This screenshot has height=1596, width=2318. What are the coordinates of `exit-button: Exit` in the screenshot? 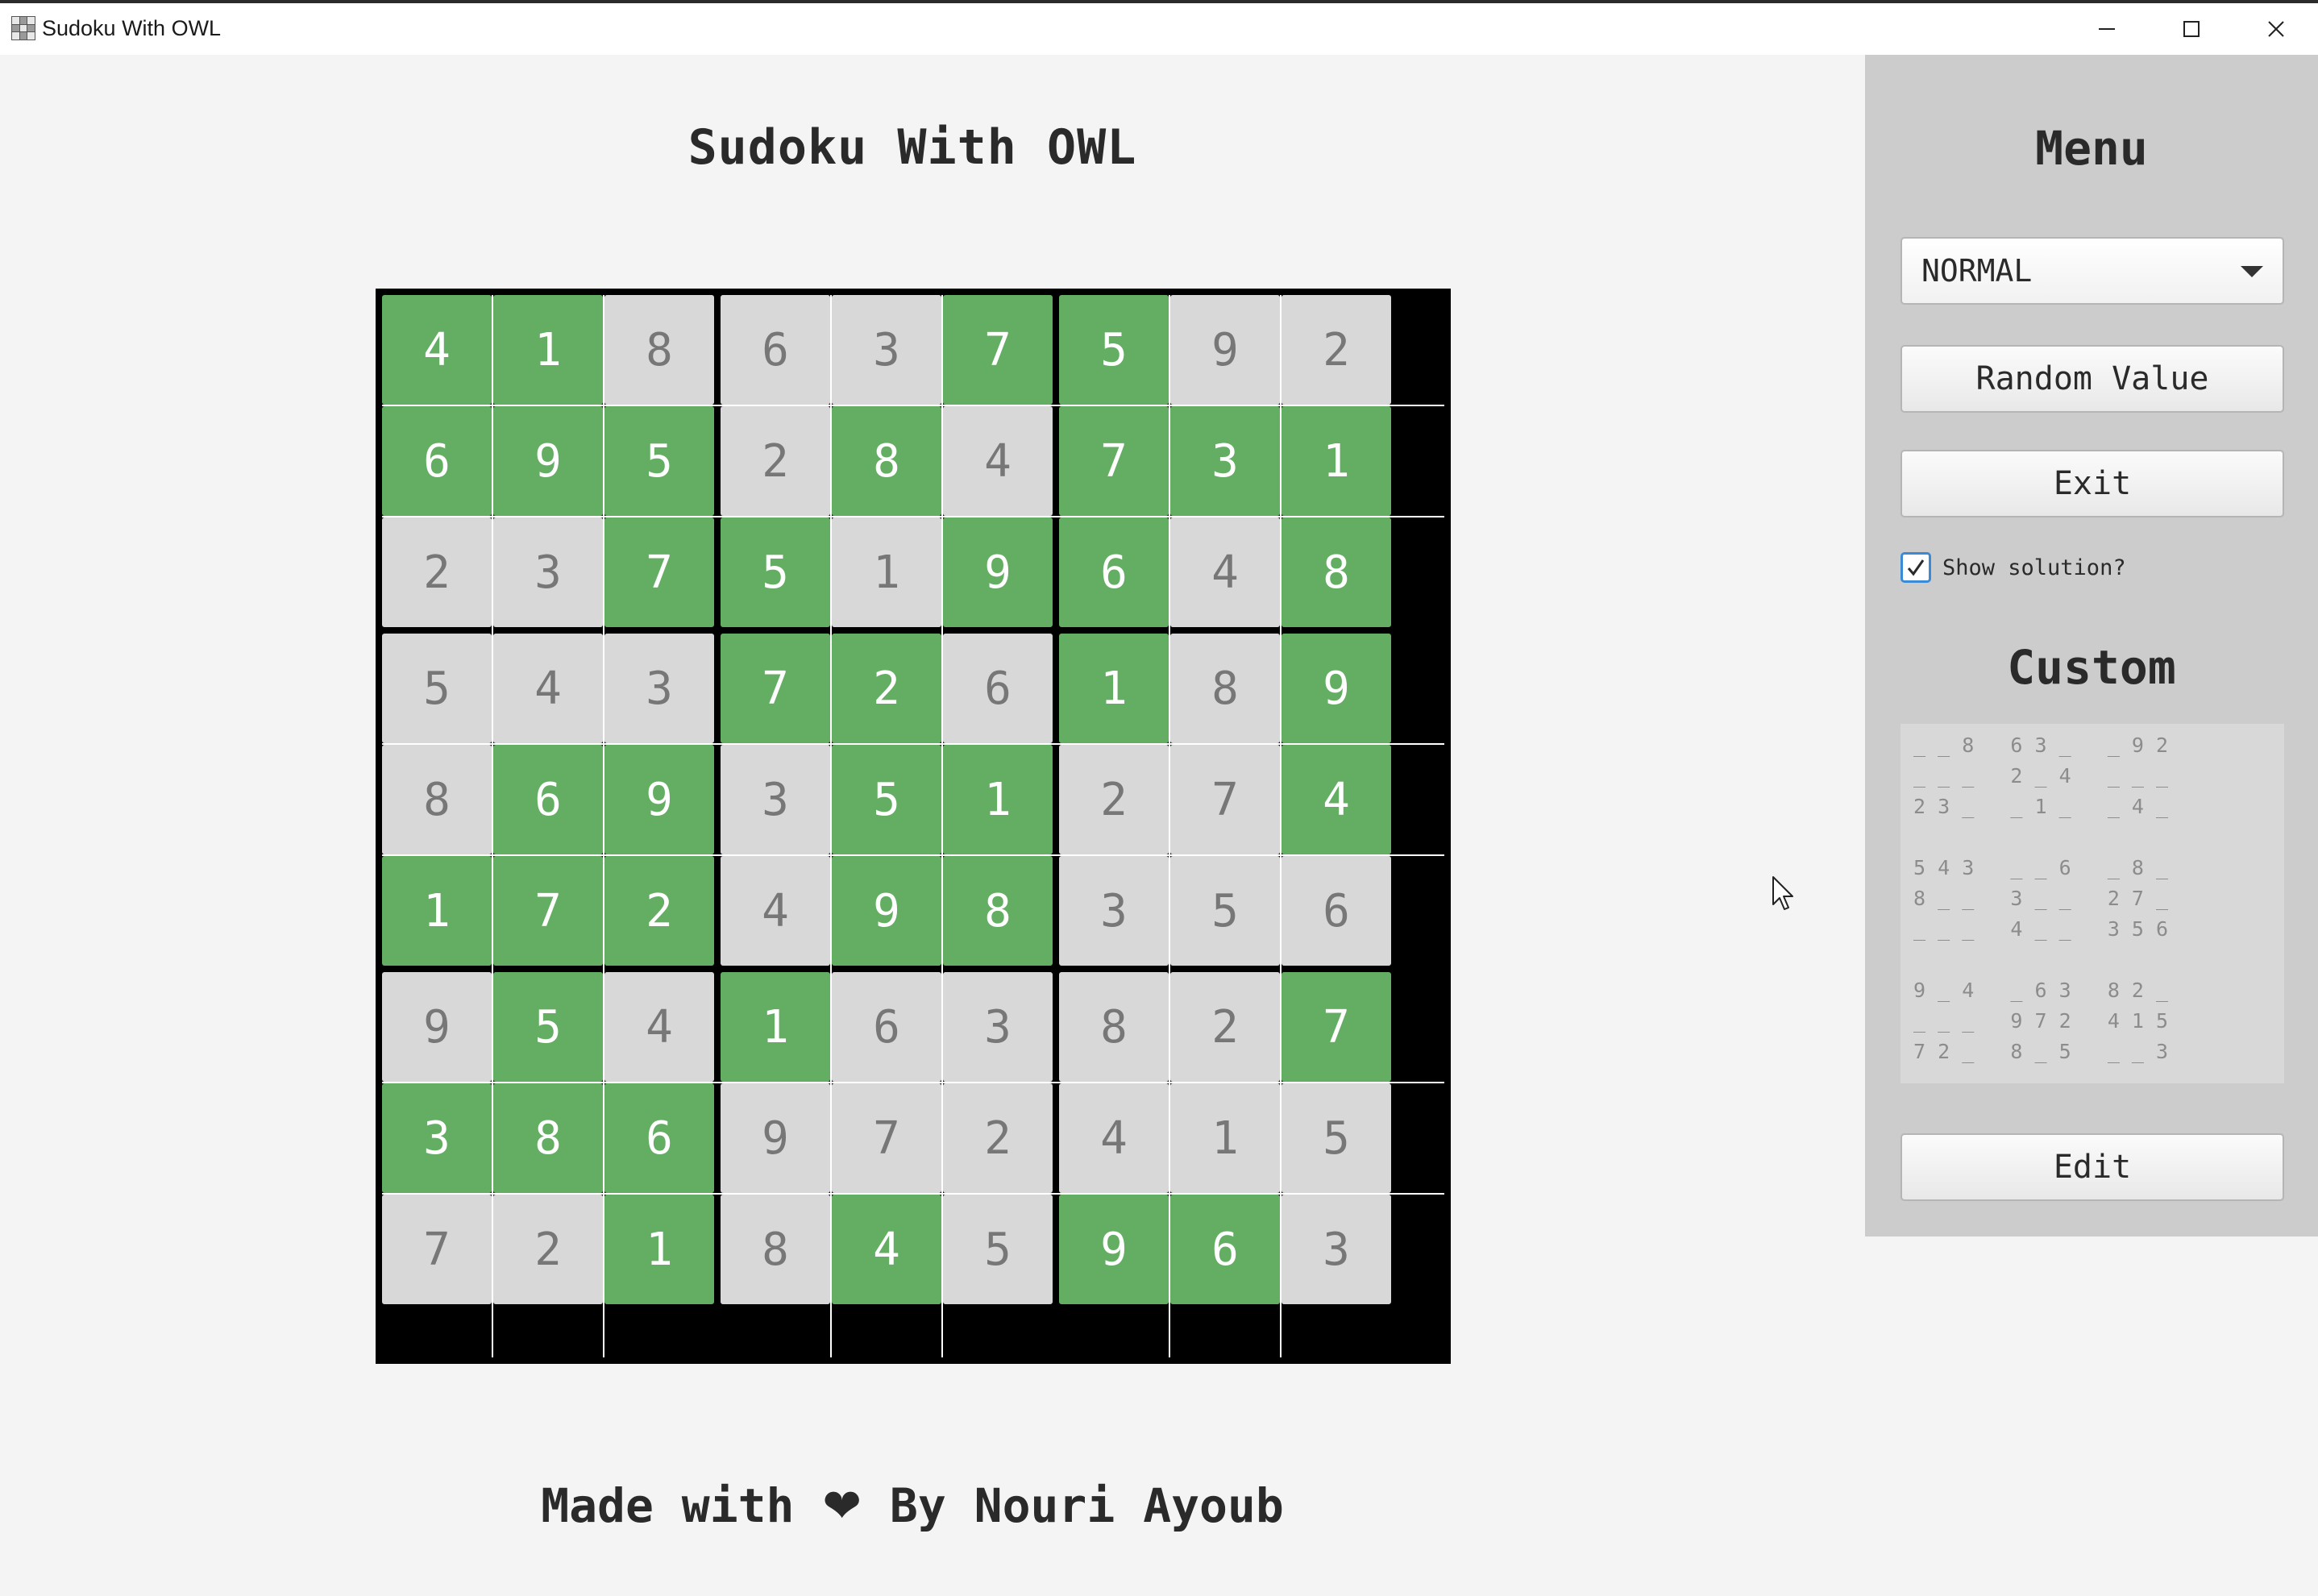 It's located at (2092, 483).